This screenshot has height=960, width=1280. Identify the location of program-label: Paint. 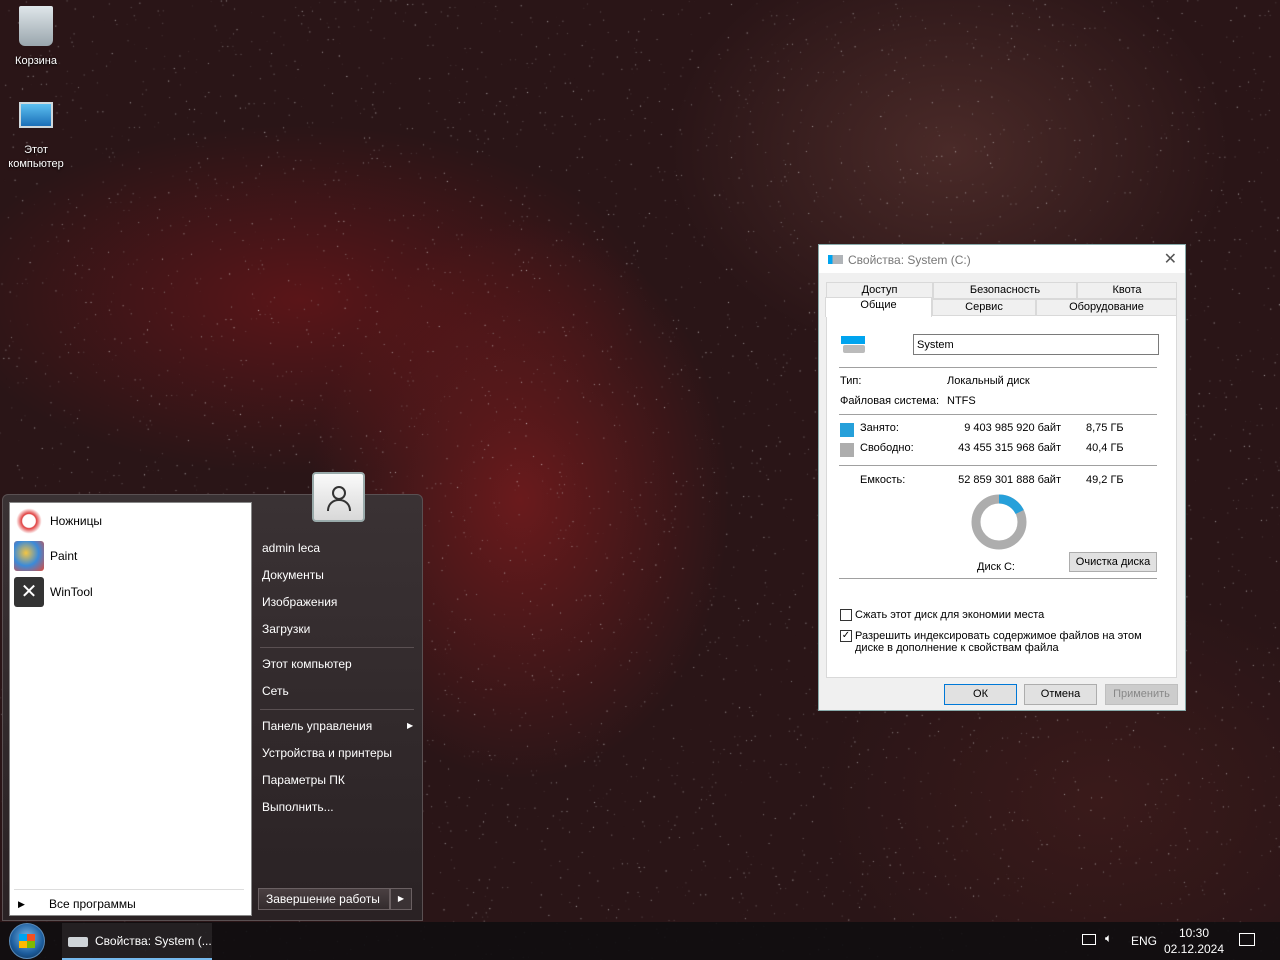
(64, 556).